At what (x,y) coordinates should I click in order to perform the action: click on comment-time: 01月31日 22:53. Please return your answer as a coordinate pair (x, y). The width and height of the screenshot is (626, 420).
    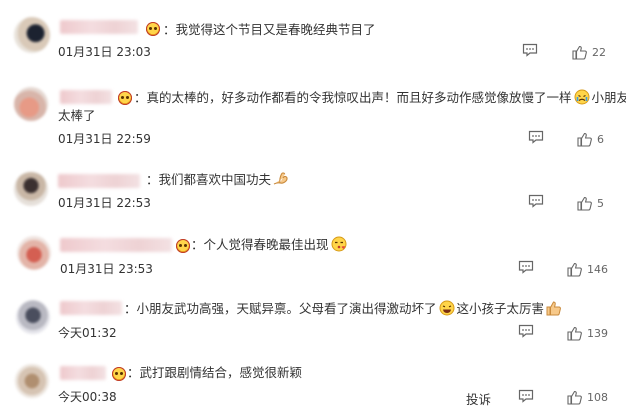
    Looking at the image, I should click on (104, 203).